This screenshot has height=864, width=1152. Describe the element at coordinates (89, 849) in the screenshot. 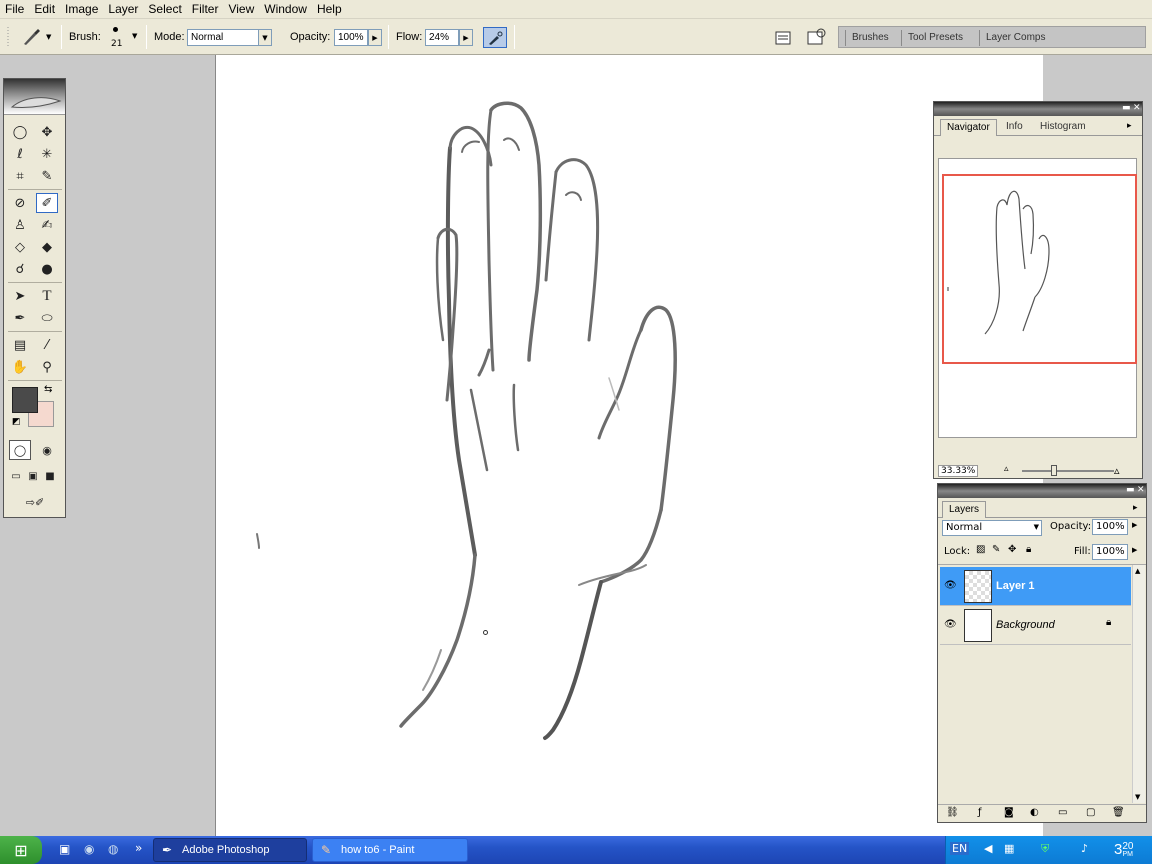

I see `browser-icon: ◉` at that location.